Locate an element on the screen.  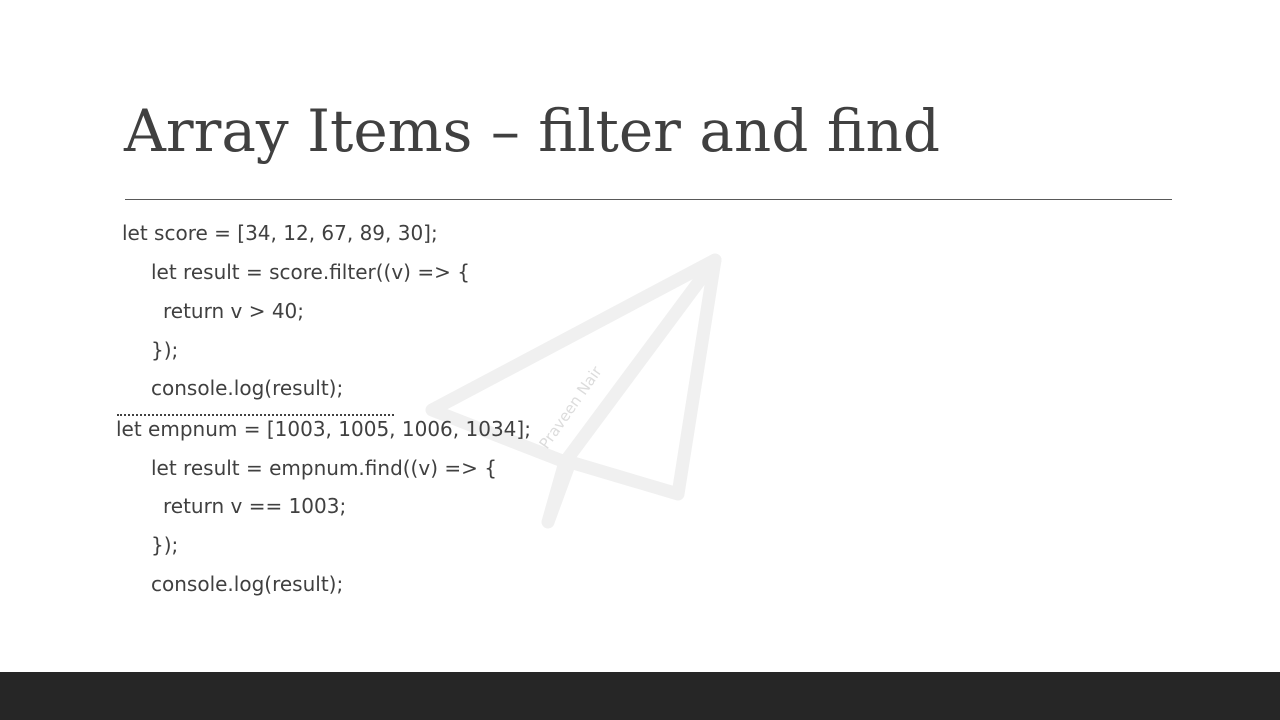
code-line: let score = [34, 12, 67, 89, 30]; is located at coordinates (280, 233).